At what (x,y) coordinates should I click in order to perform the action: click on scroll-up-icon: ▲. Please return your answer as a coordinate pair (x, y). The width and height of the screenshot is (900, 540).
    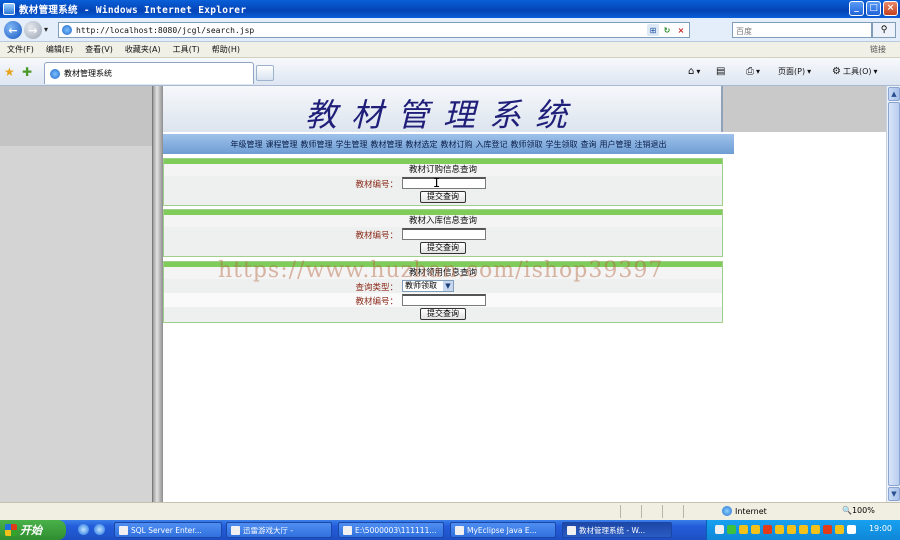
    Looking at the image, I should click on (894, 94).